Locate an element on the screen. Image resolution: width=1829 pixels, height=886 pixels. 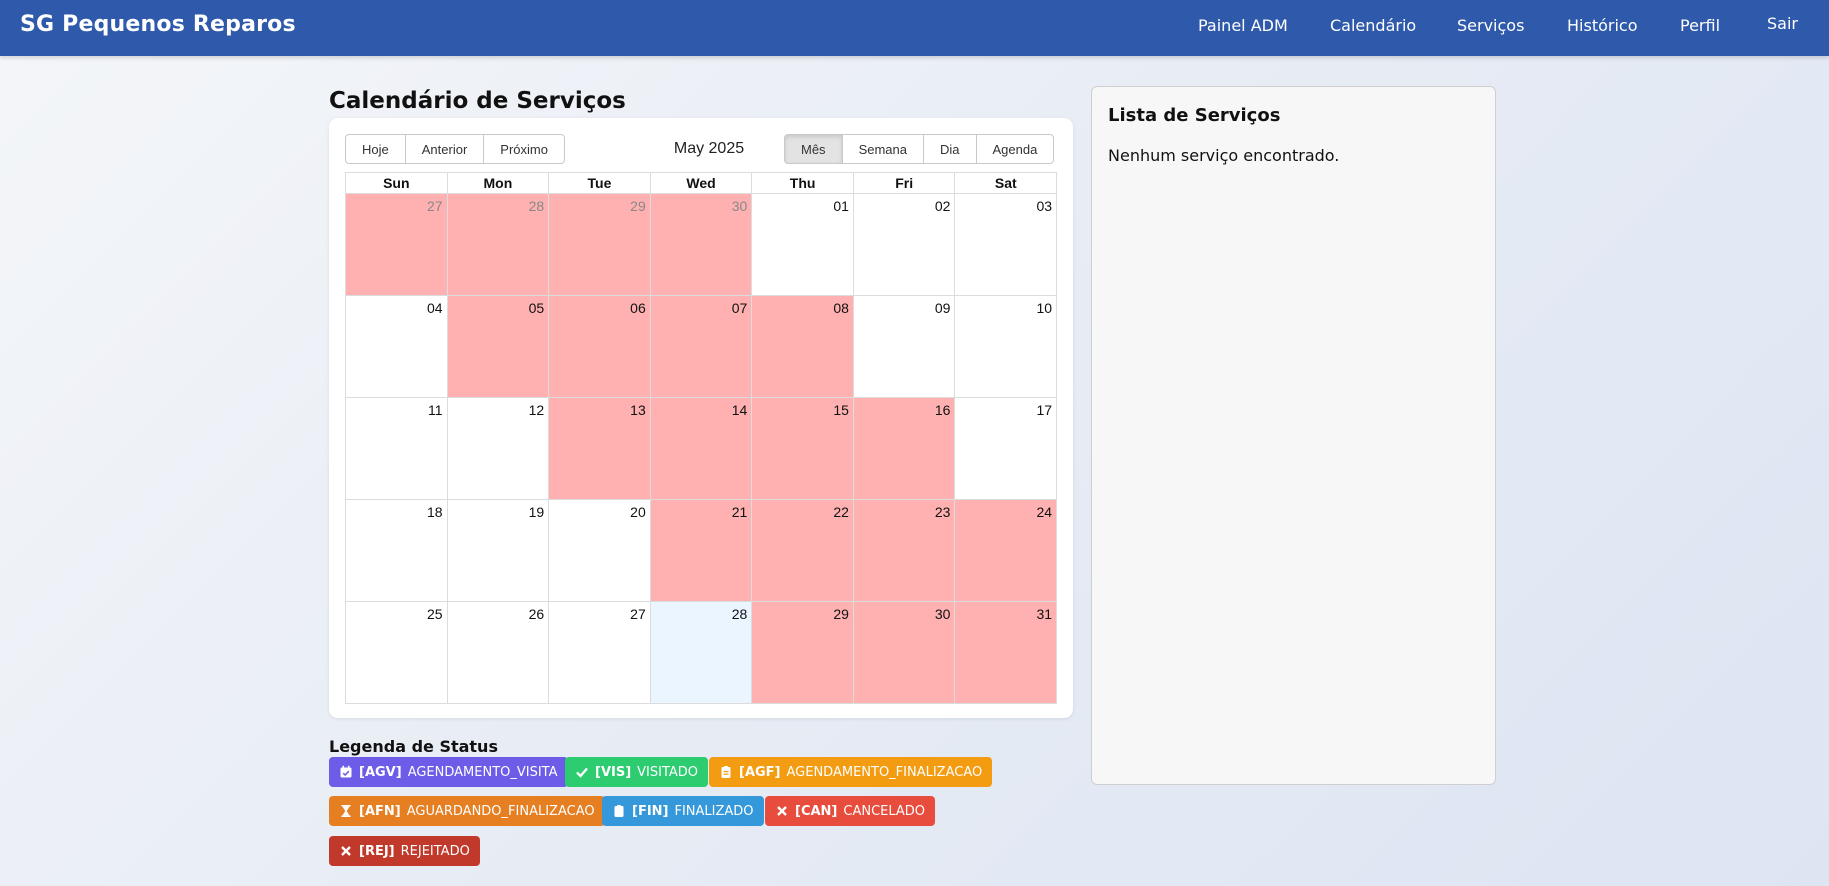
day-cell: 25 is located at coordinates (396, 652).